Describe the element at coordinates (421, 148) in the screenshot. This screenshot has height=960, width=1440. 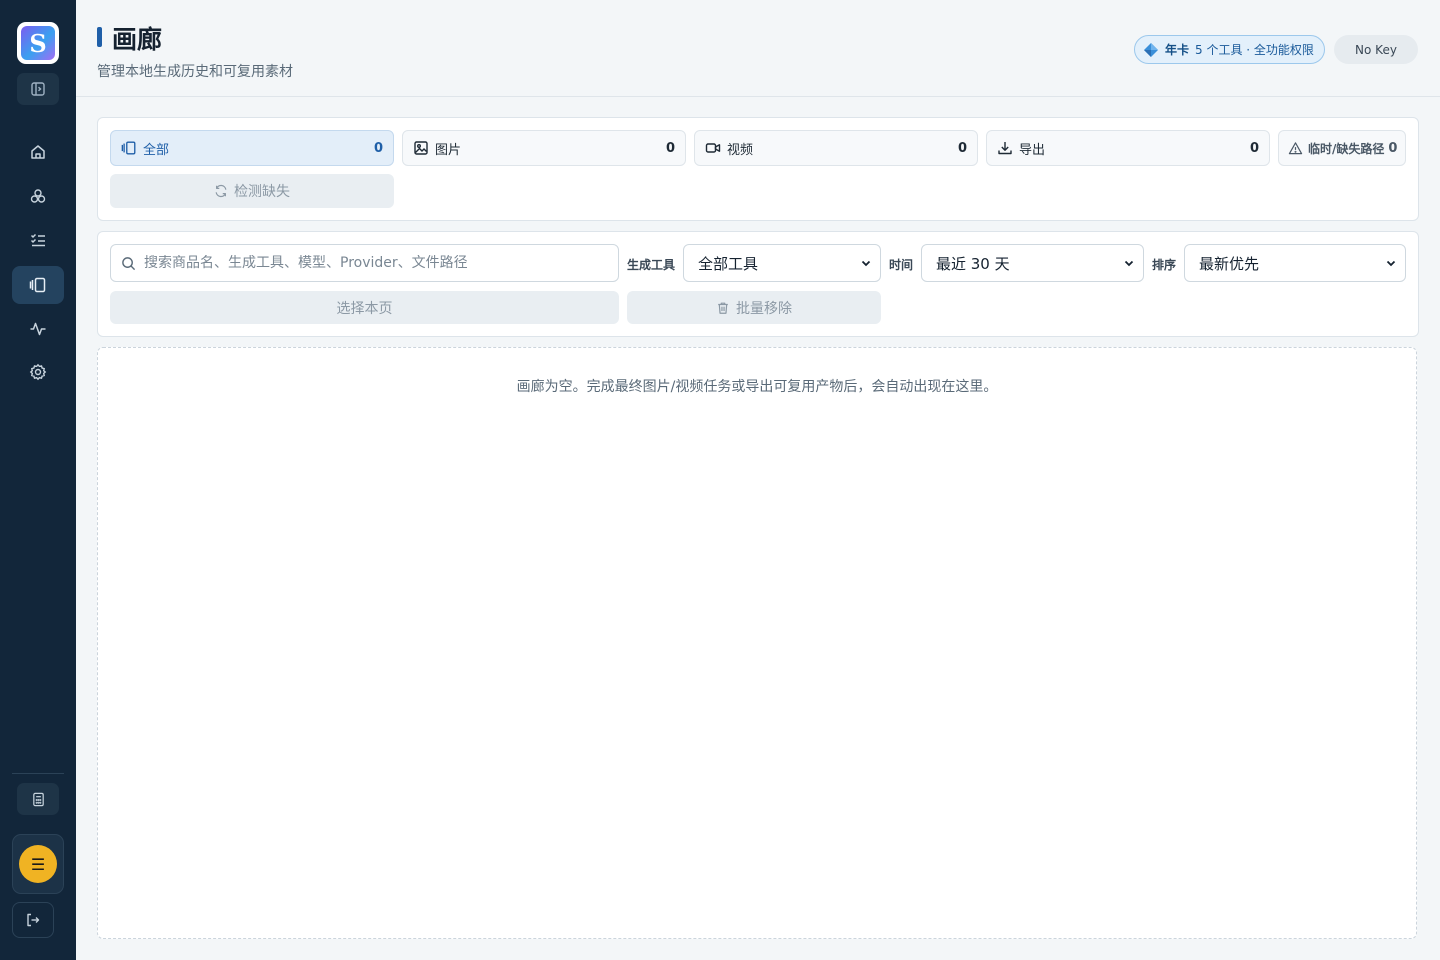
I see `image-icon` at that location.